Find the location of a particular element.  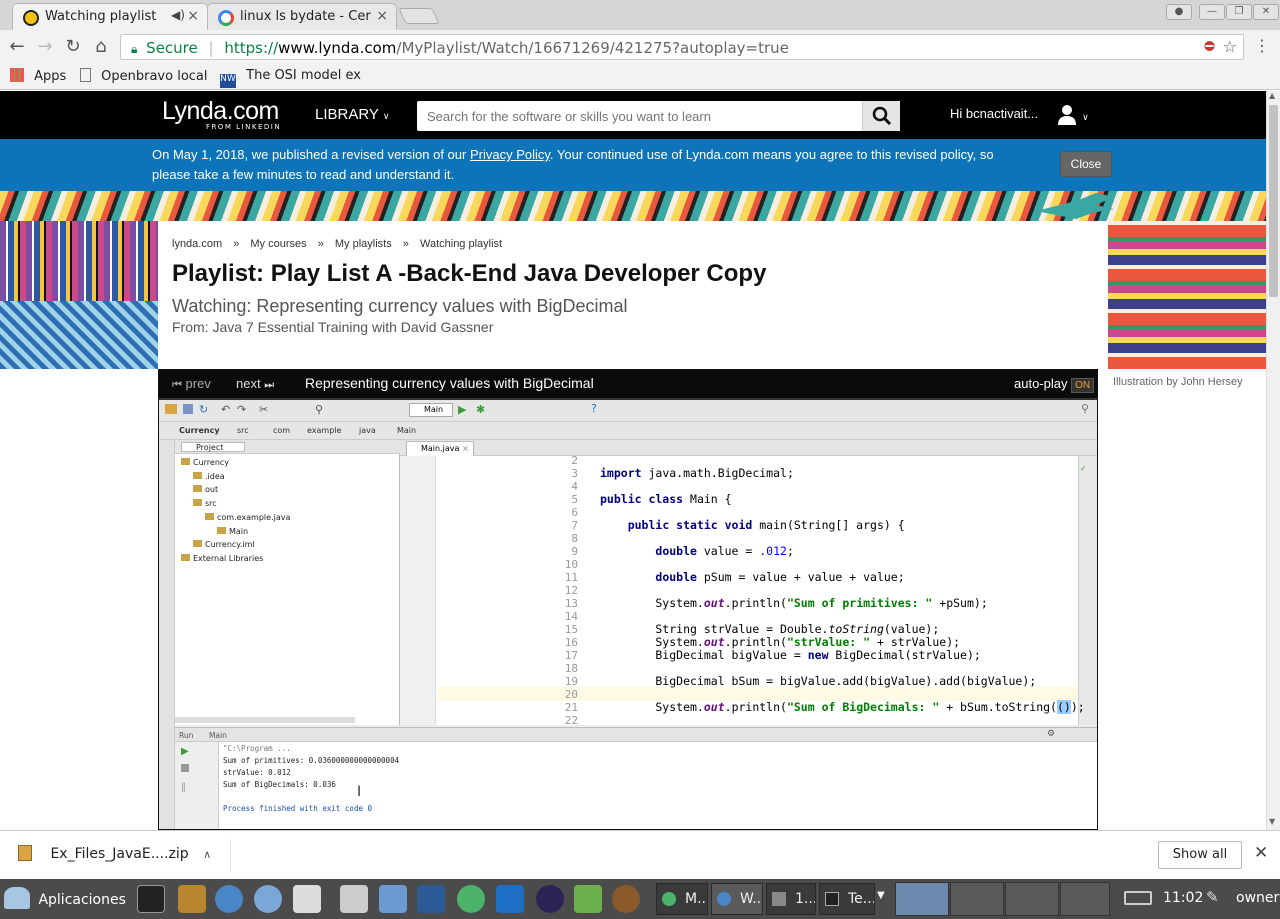

restore-window-button: ❐ is located at coordinates (1239, 12).